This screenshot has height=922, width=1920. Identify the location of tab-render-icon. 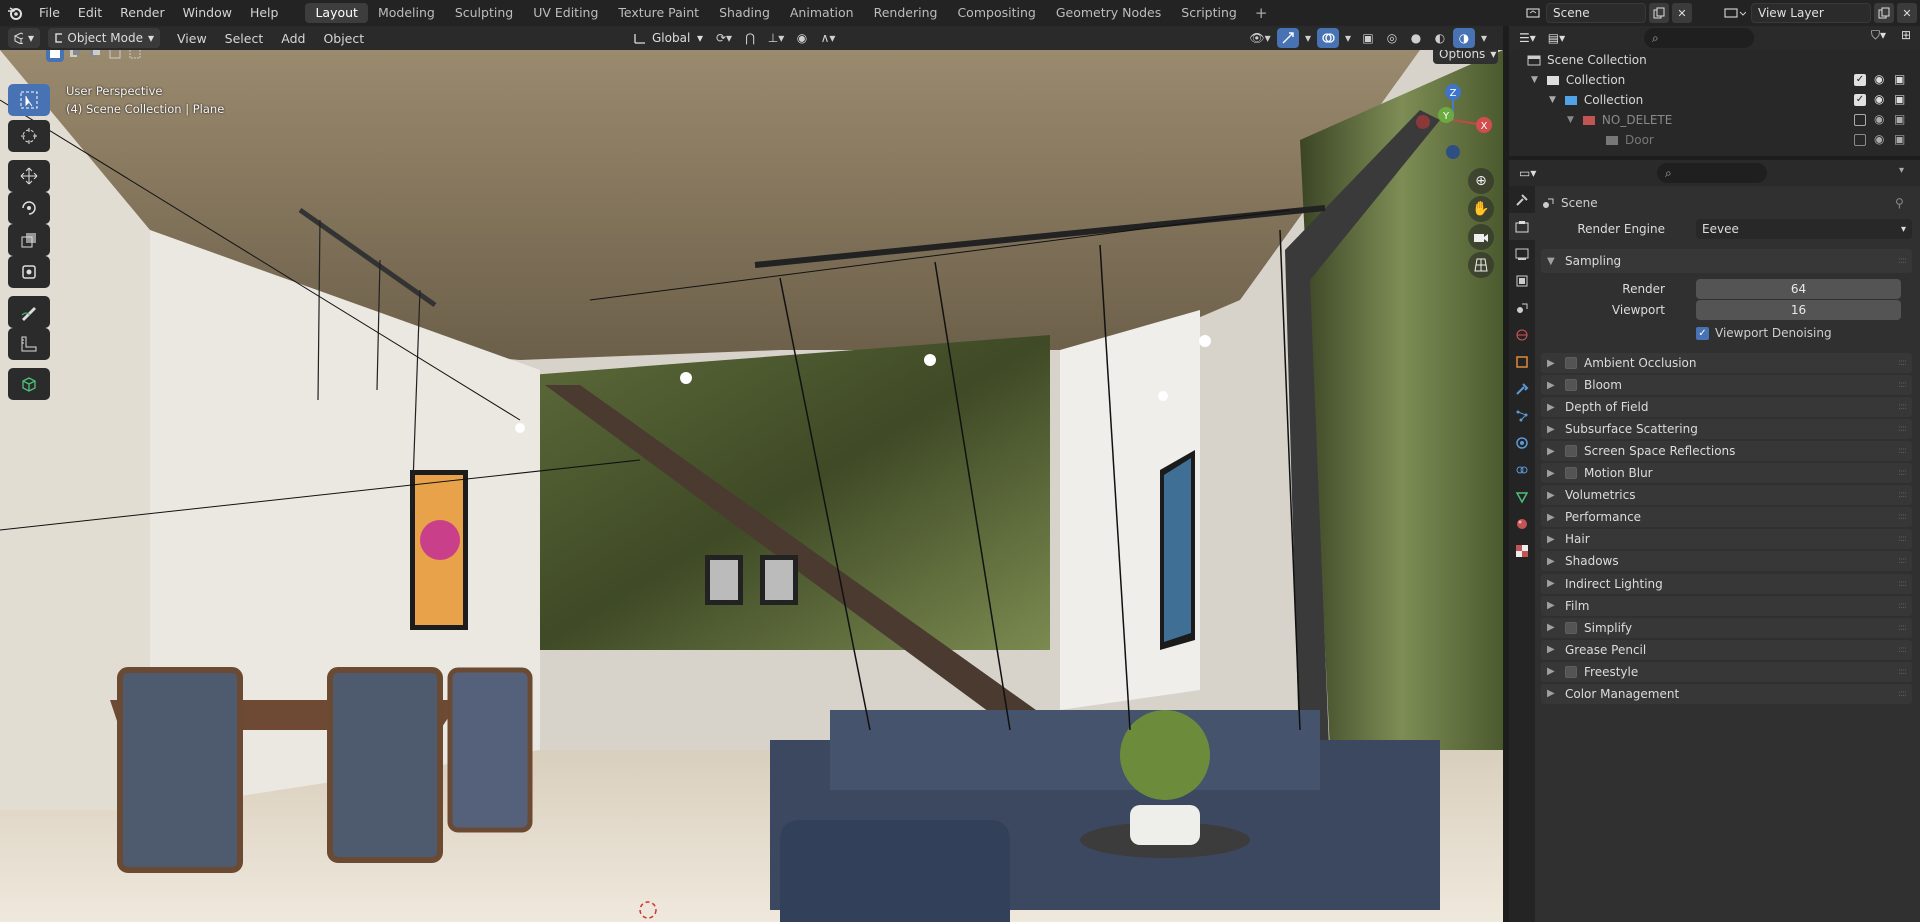
(1522, 226).